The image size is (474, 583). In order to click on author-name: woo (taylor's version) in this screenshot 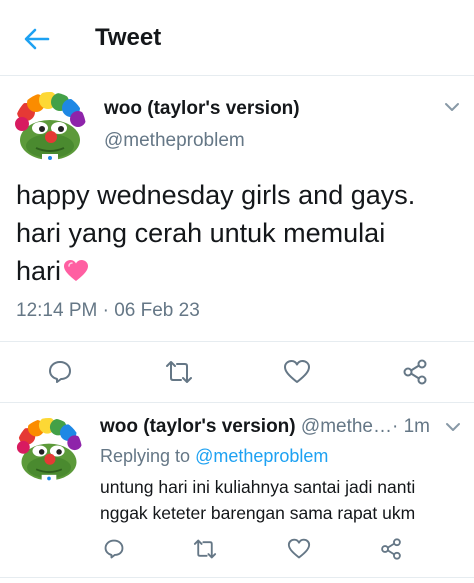, I will do `click(202, 109)`.